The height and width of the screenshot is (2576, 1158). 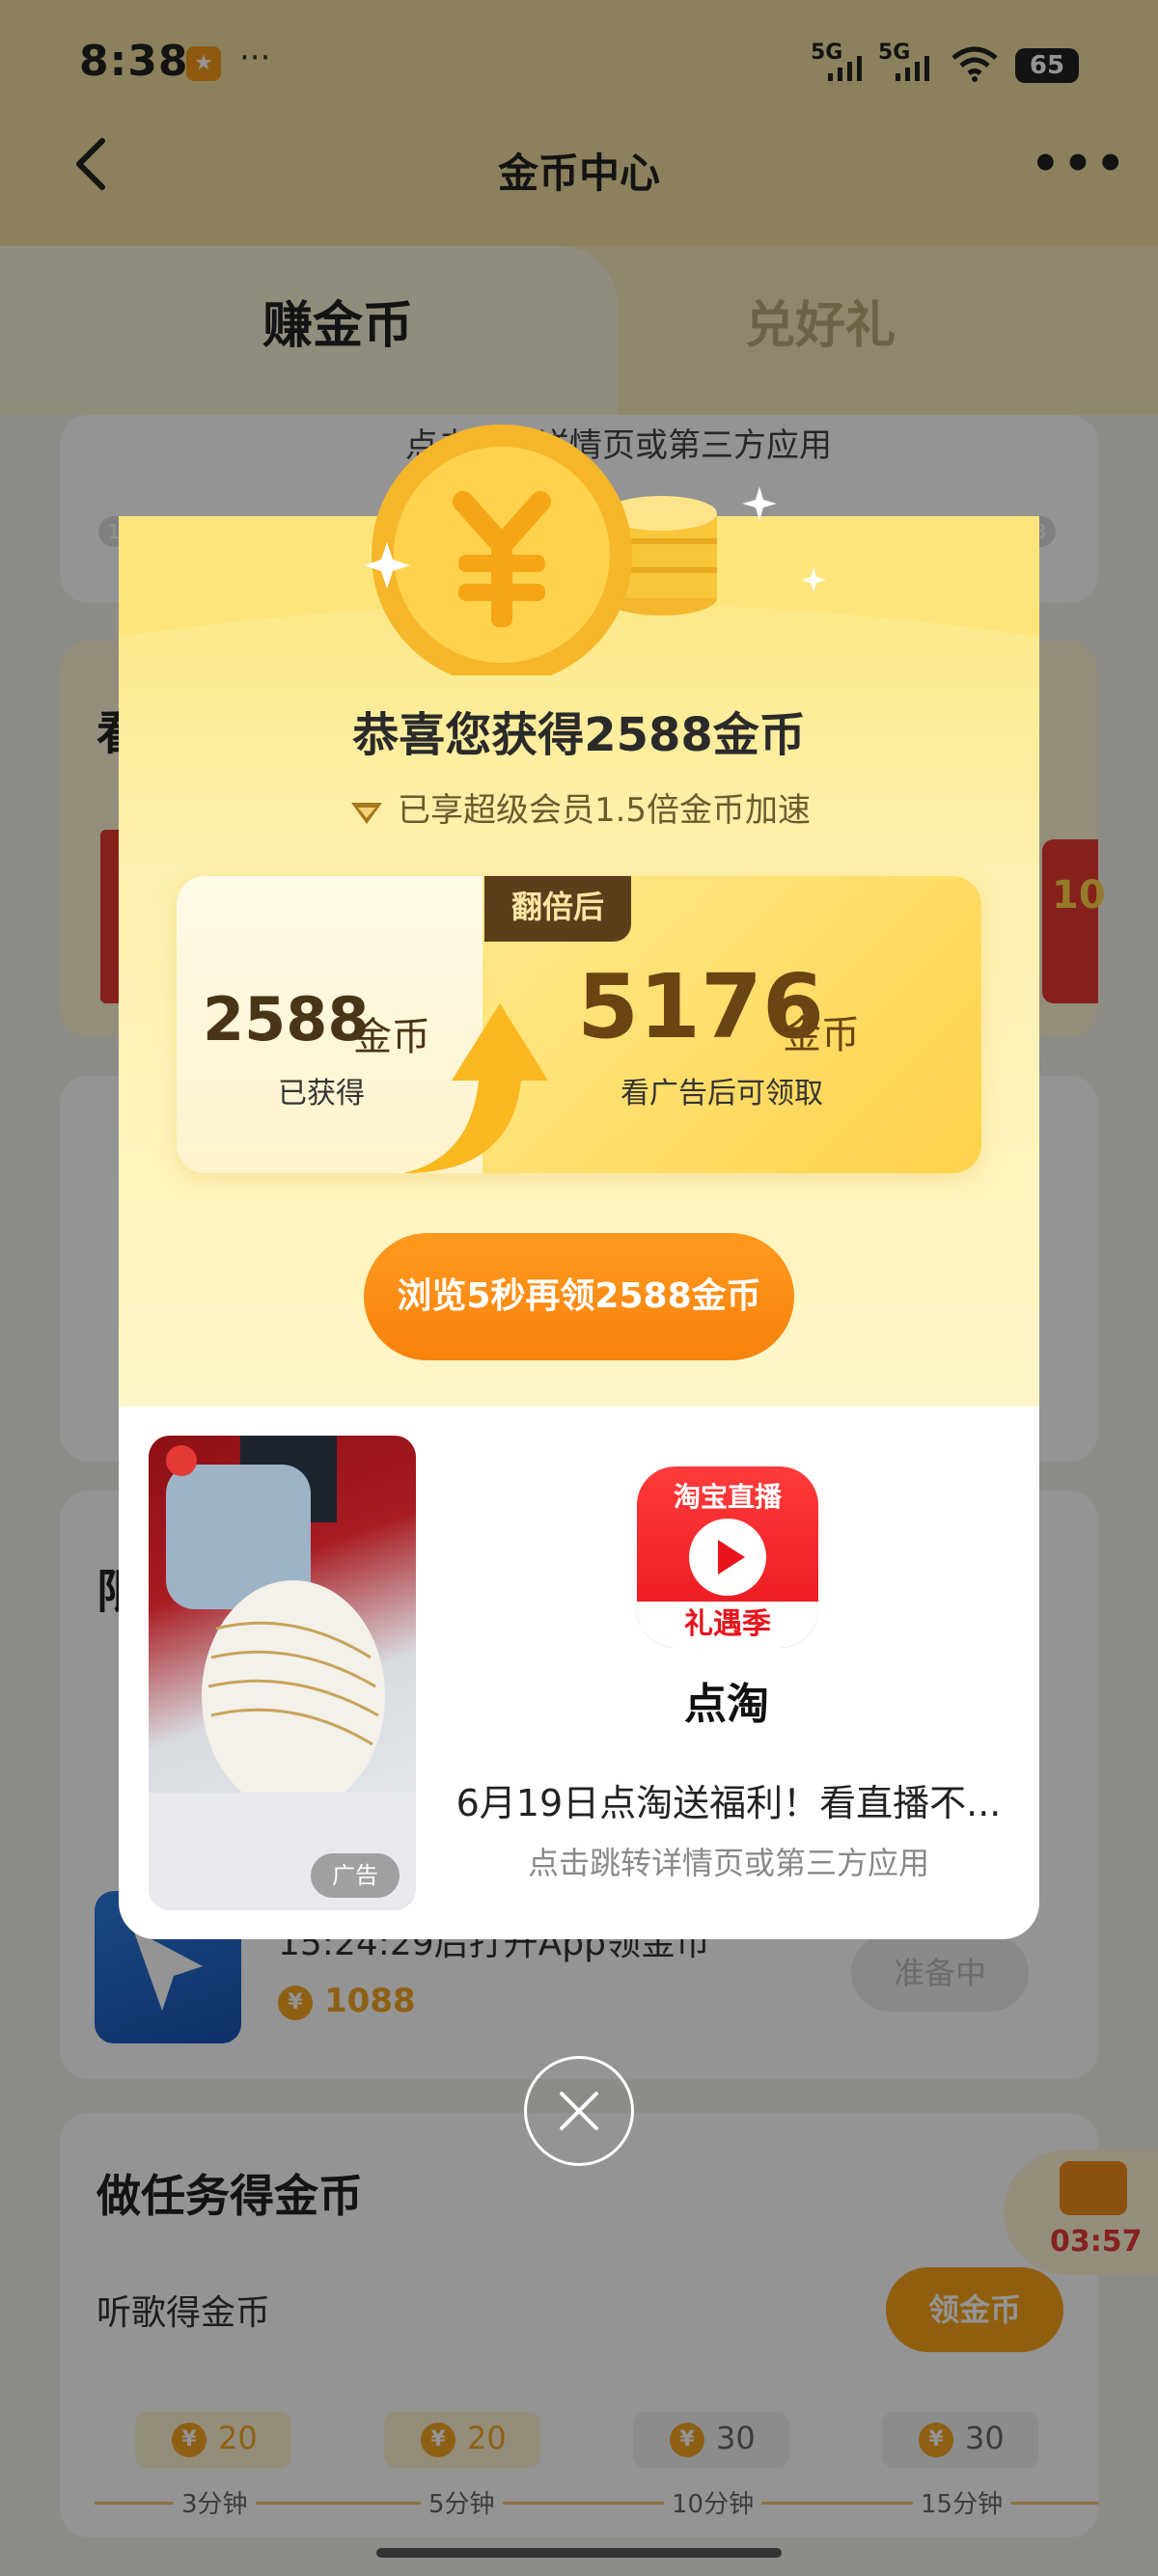 I want to click on diantao-app-icon: 淘宝直播 礼遇季, so click(x=727, y=1557).